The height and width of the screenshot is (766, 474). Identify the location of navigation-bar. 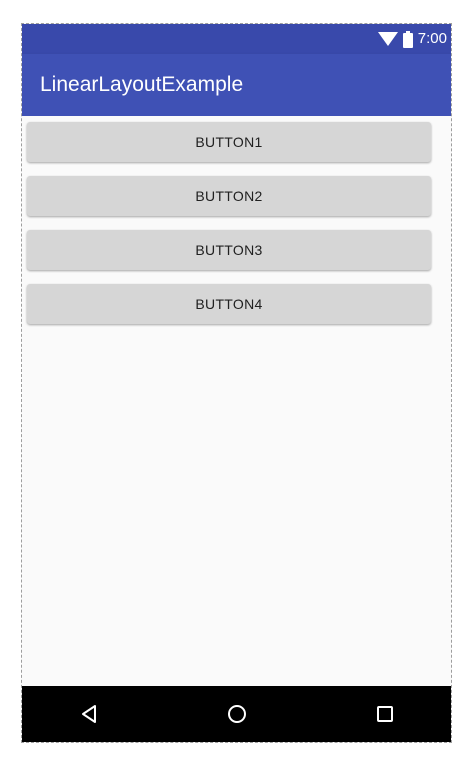
(236, 714).